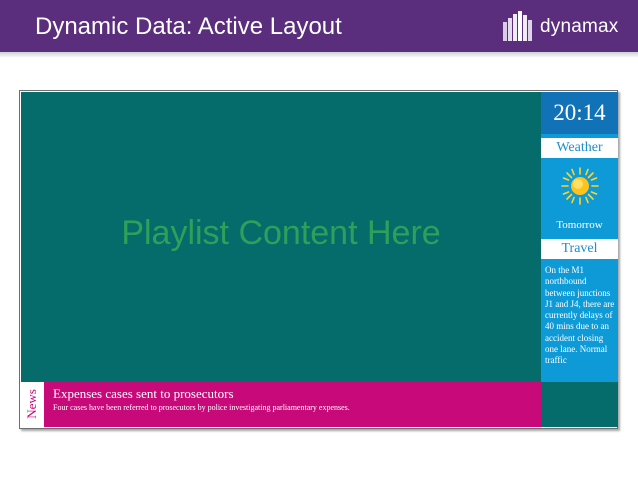 Image resolution: width=638 pixels, height=478 pixels. Describe the element at coordinates (319, 55) in the screenshot. I see `header-shadow` at that location.